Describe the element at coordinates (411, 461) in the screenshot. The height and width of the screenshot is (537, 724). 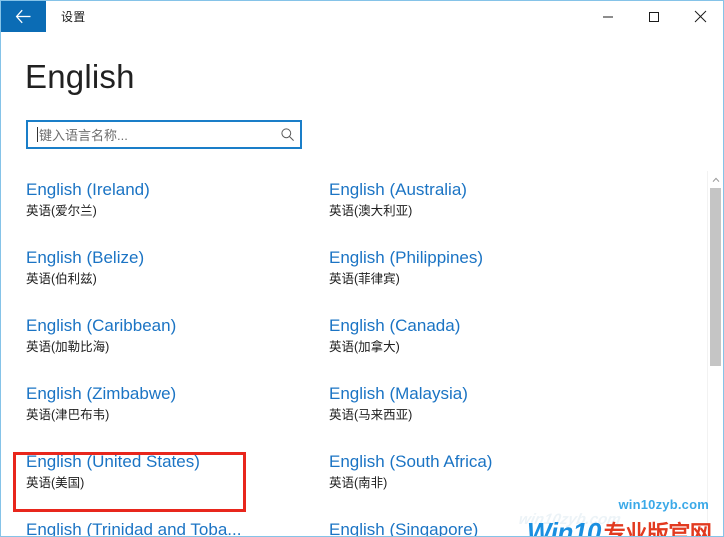
I see `language-name-en: English (South Africa)` at that location.